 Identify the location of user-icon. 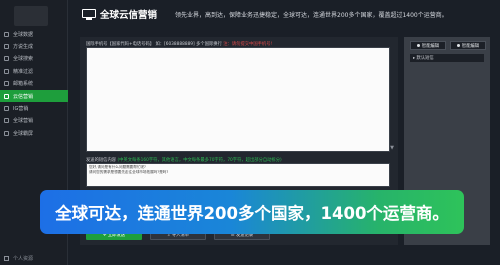
(6, 258).